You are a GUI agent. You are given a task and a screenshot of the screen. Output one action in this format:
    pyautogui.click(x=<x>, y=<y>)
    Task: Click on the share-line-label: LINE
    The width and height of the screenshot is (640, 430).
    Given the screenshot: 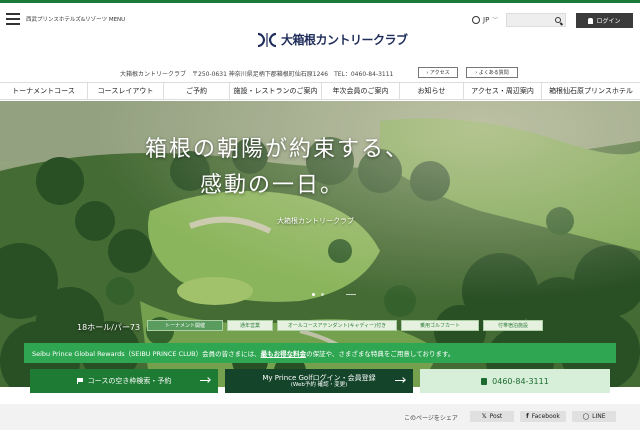 What is the action you would take?
    pyautogui.click(x=599, y=416)
    